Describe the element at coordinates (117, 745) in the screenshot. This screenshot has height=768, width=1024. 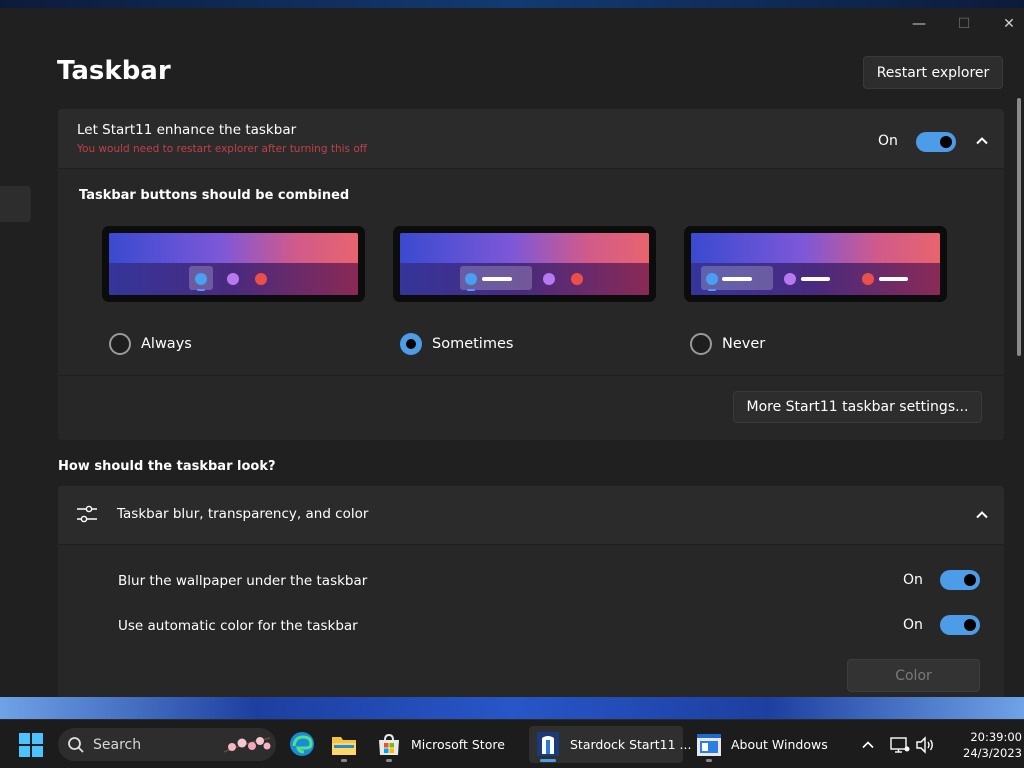
I see `search-label: Search` at that location.